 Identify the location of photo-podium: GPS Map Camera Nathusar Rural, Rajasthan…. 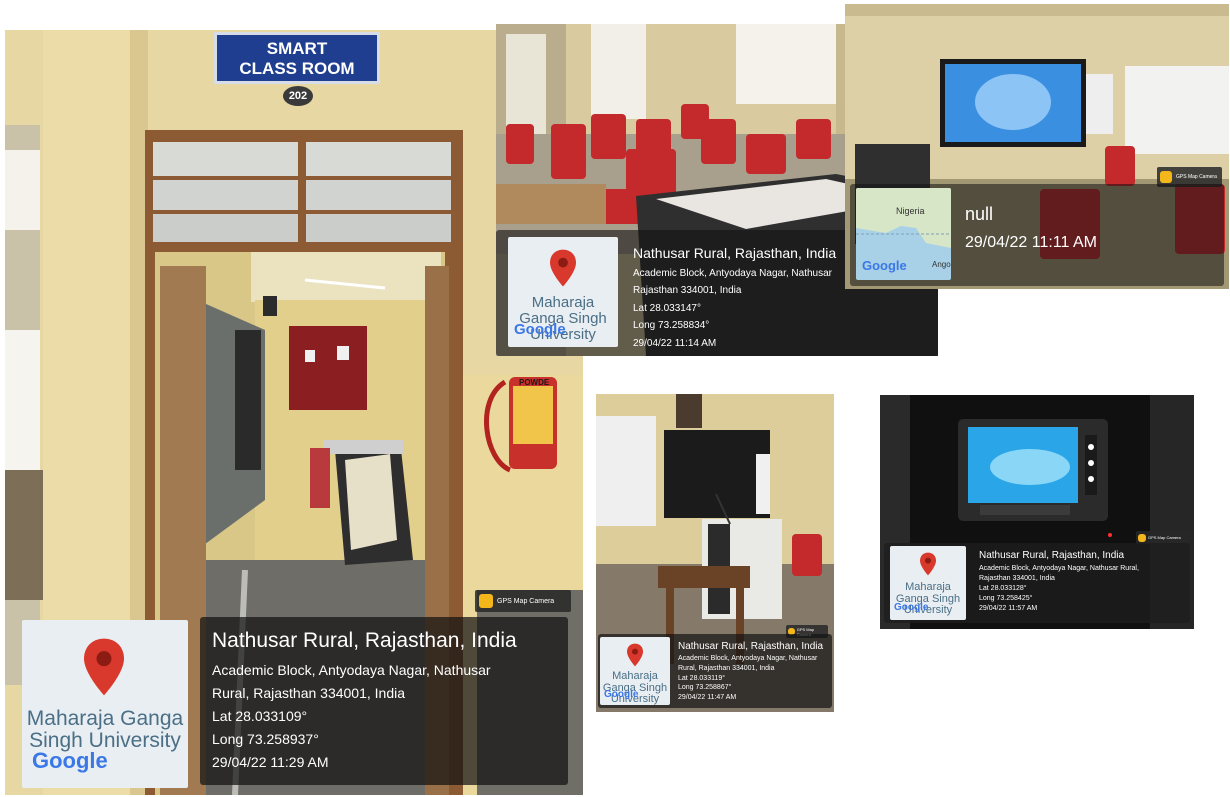
(715, 553).